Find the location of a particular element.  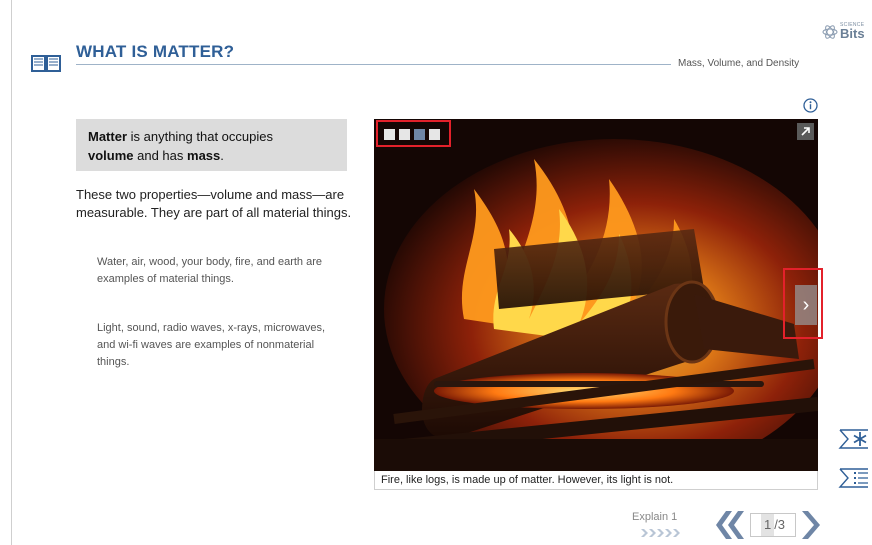

section-label: Explain 1 is located at coordinates (655, 517).